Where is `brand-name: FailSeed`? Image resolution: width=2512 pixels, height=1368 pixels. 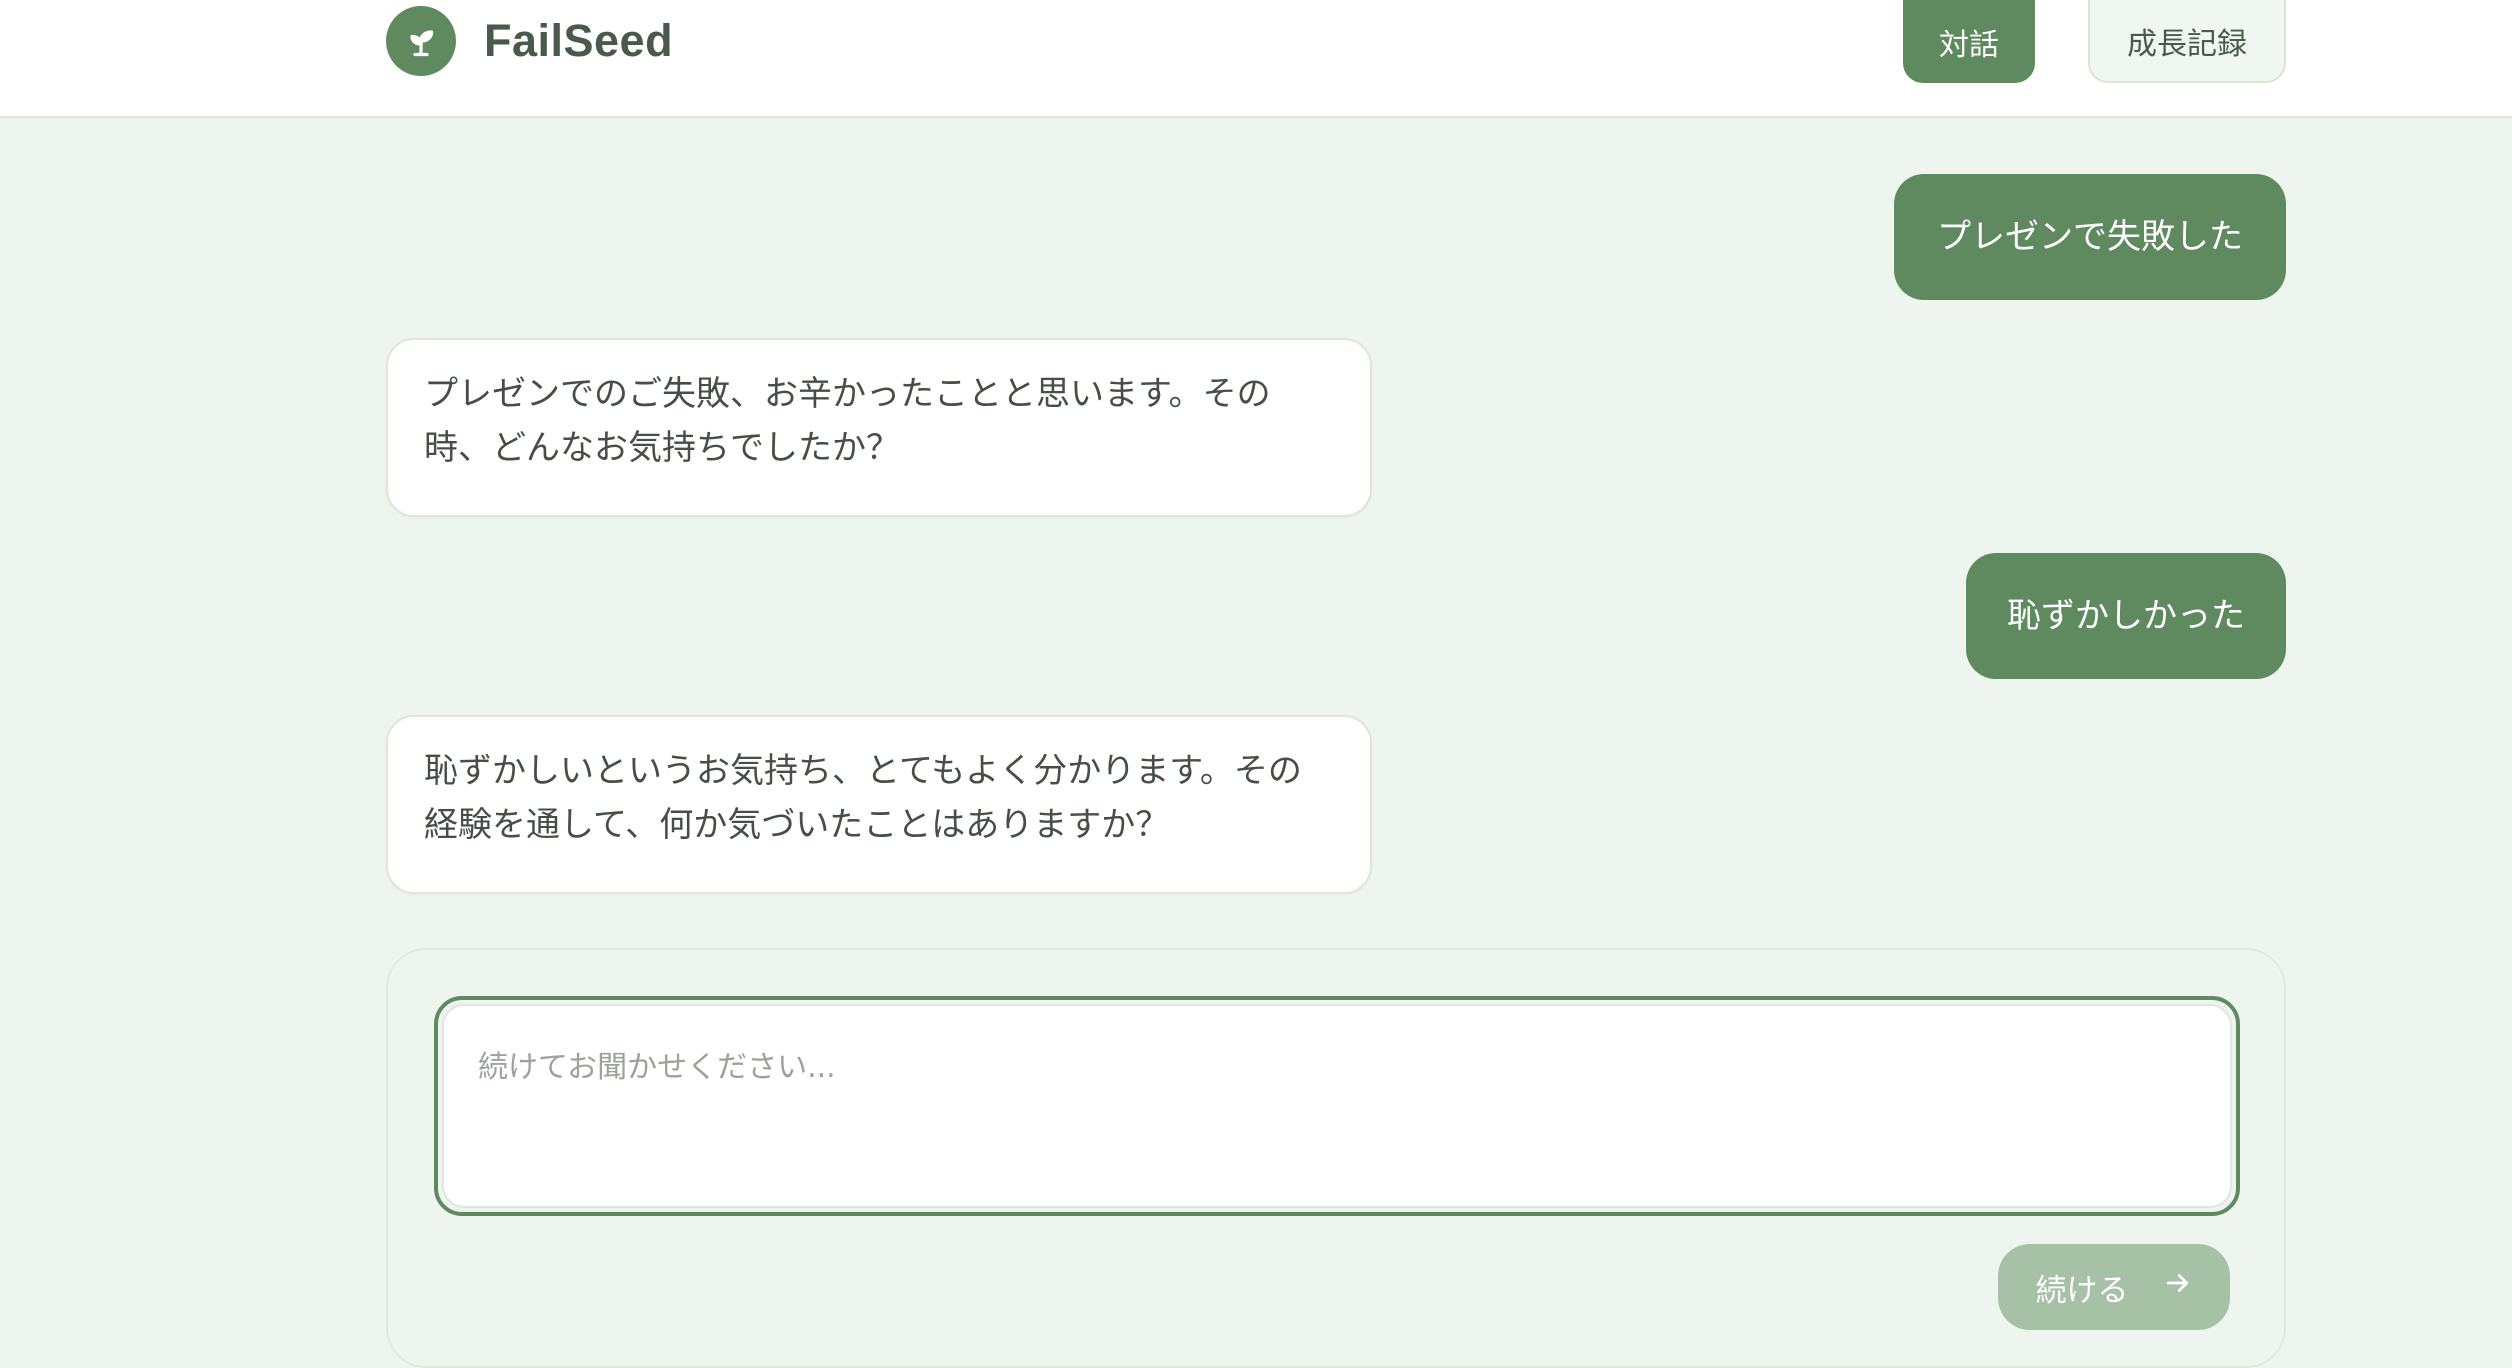
brand-name: FailSeed is located at coordinates (579, 40).